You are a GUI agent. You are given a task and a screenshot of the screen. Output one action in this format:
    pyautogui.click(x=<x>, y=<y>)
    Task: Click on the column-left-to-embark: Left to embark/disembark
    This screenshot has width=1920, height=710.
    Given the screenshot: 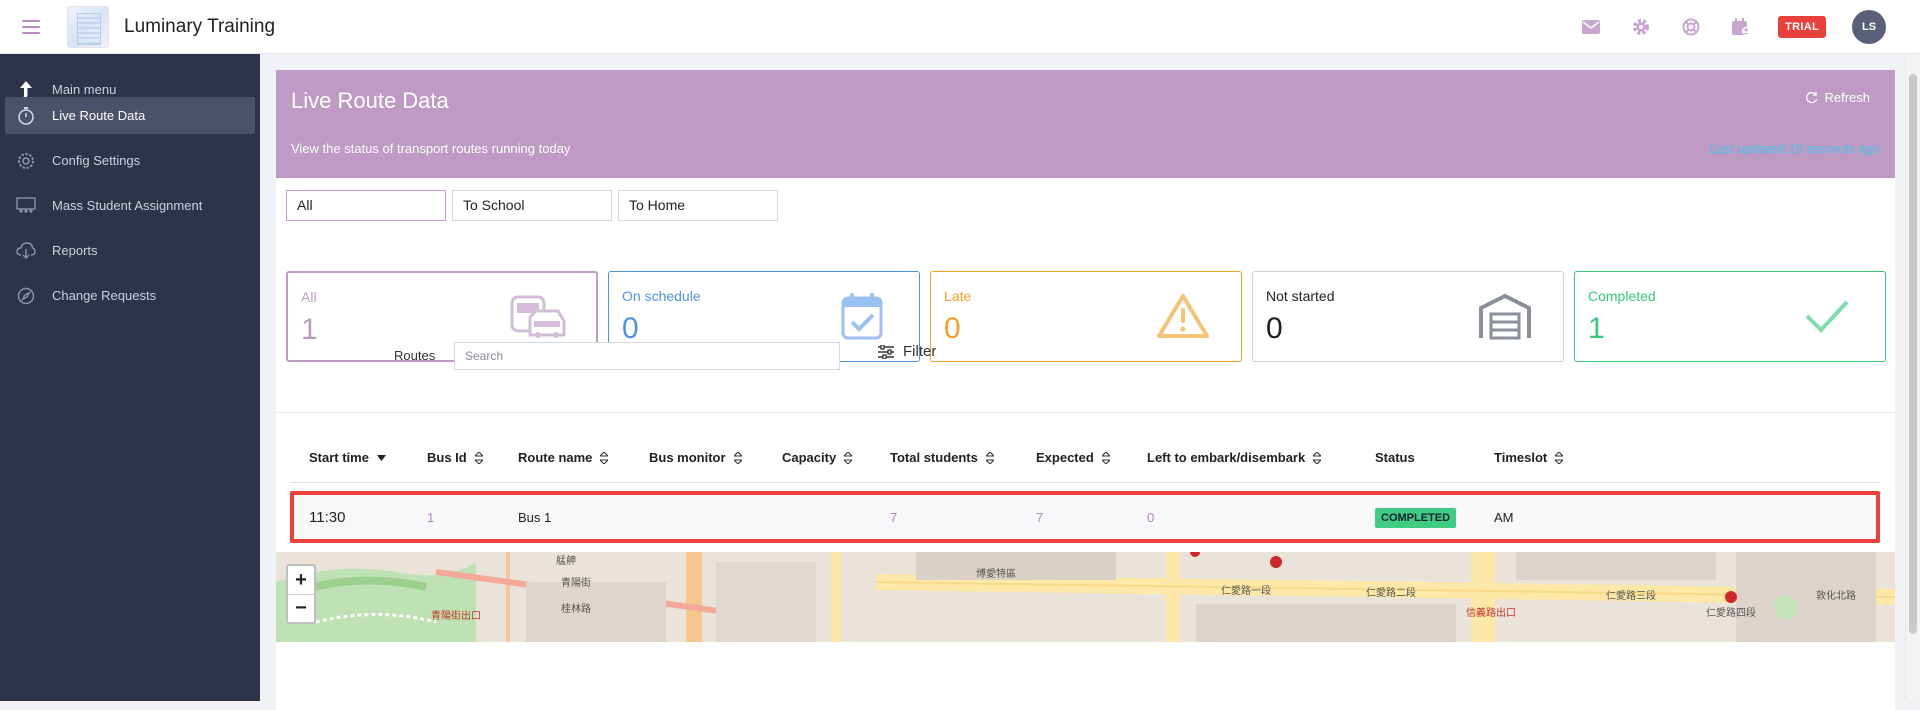 What is the action you would take?
    pyautogui.click(x=1234, y=457)
    